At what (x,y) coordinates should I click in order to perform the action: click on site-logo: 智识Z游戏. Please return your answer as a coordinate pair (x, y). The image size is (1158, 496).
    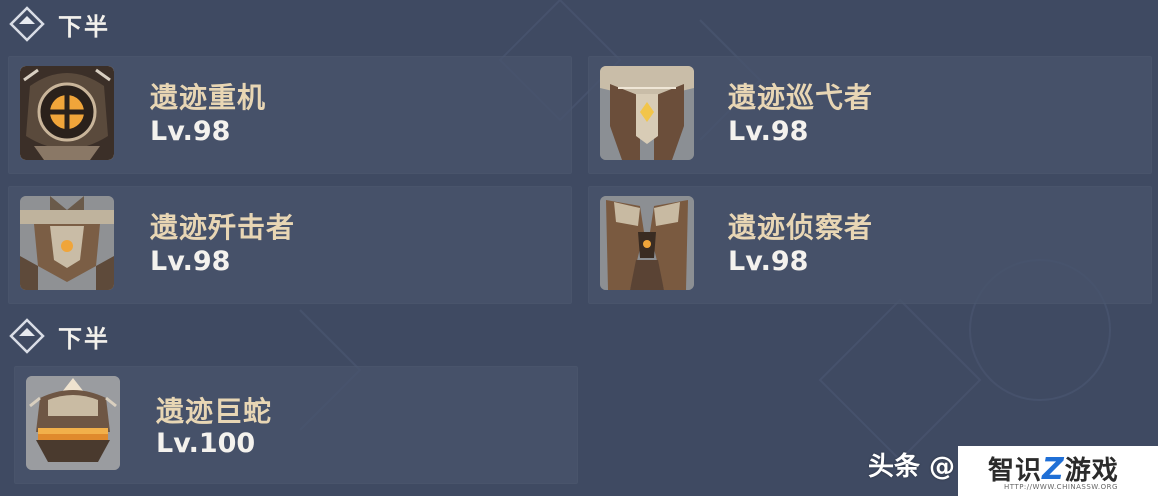
    Looking at the image, I should click on (1053, 468).